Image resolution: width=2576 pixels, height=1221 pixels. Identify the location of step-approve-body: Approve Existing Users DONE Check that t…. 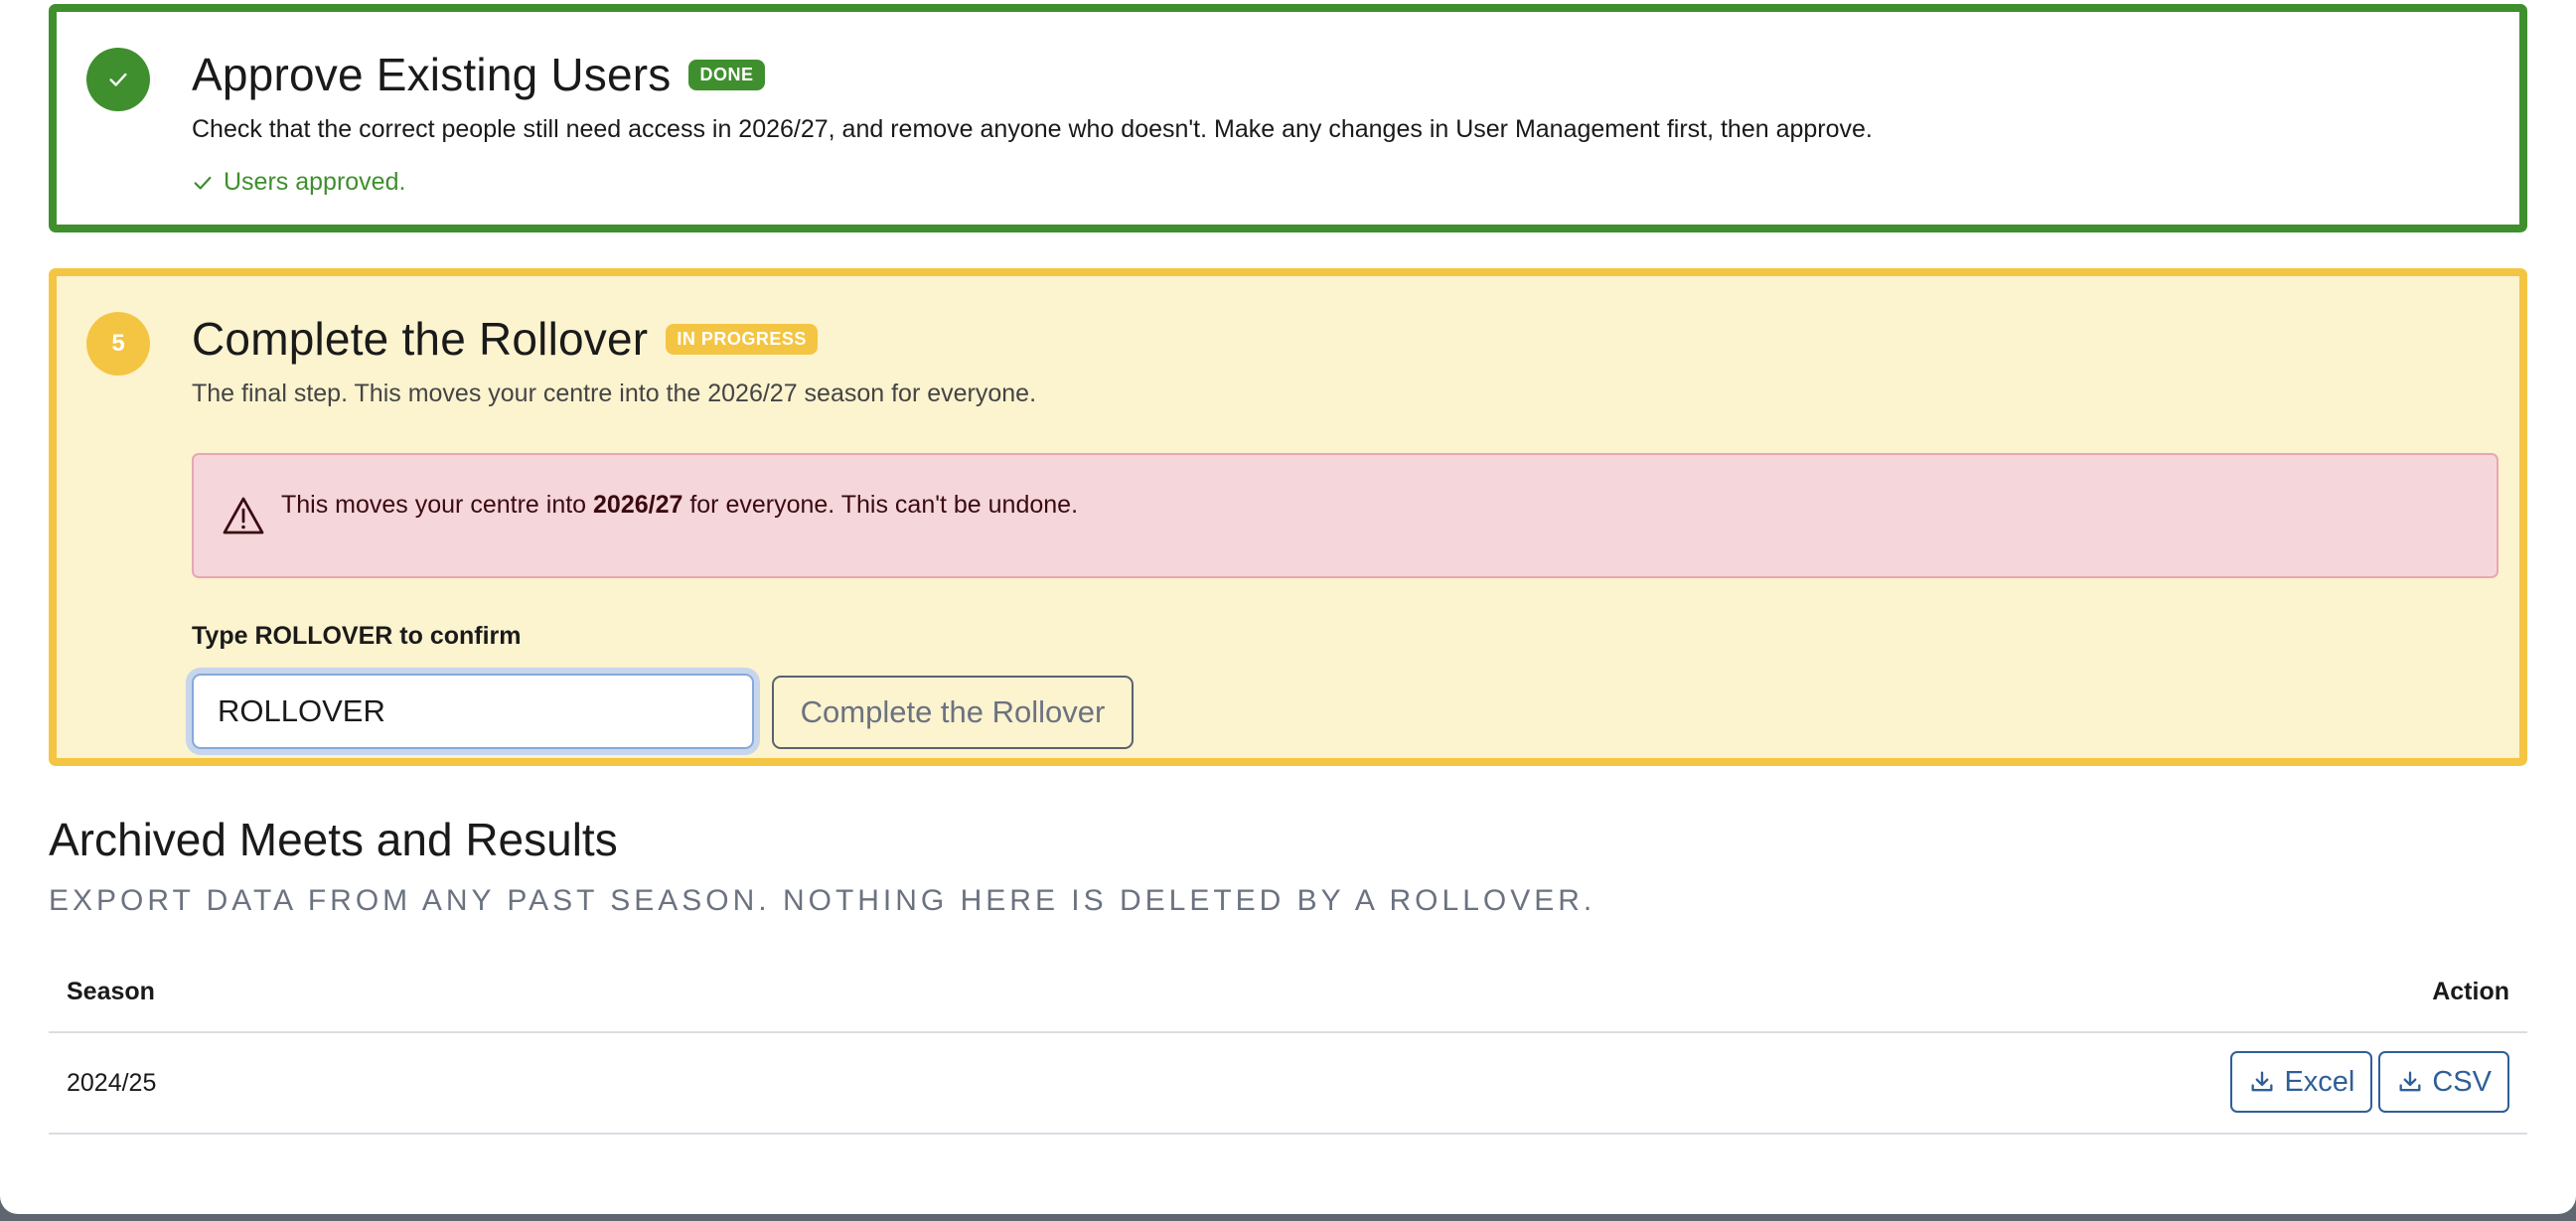
(1336, 122).